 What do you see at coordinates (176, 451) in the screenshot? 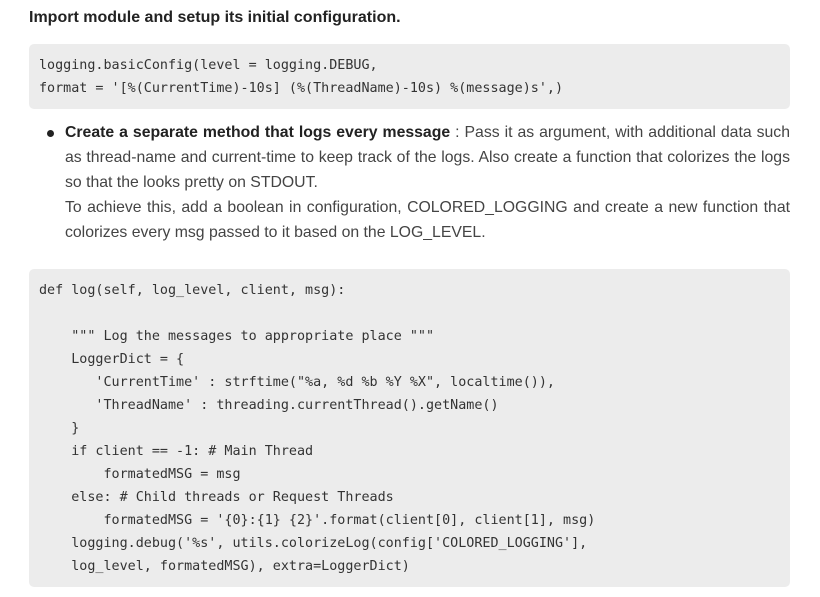
I see `code-line: if client == -1: # Main Thread` at bounding box center [176, 451].